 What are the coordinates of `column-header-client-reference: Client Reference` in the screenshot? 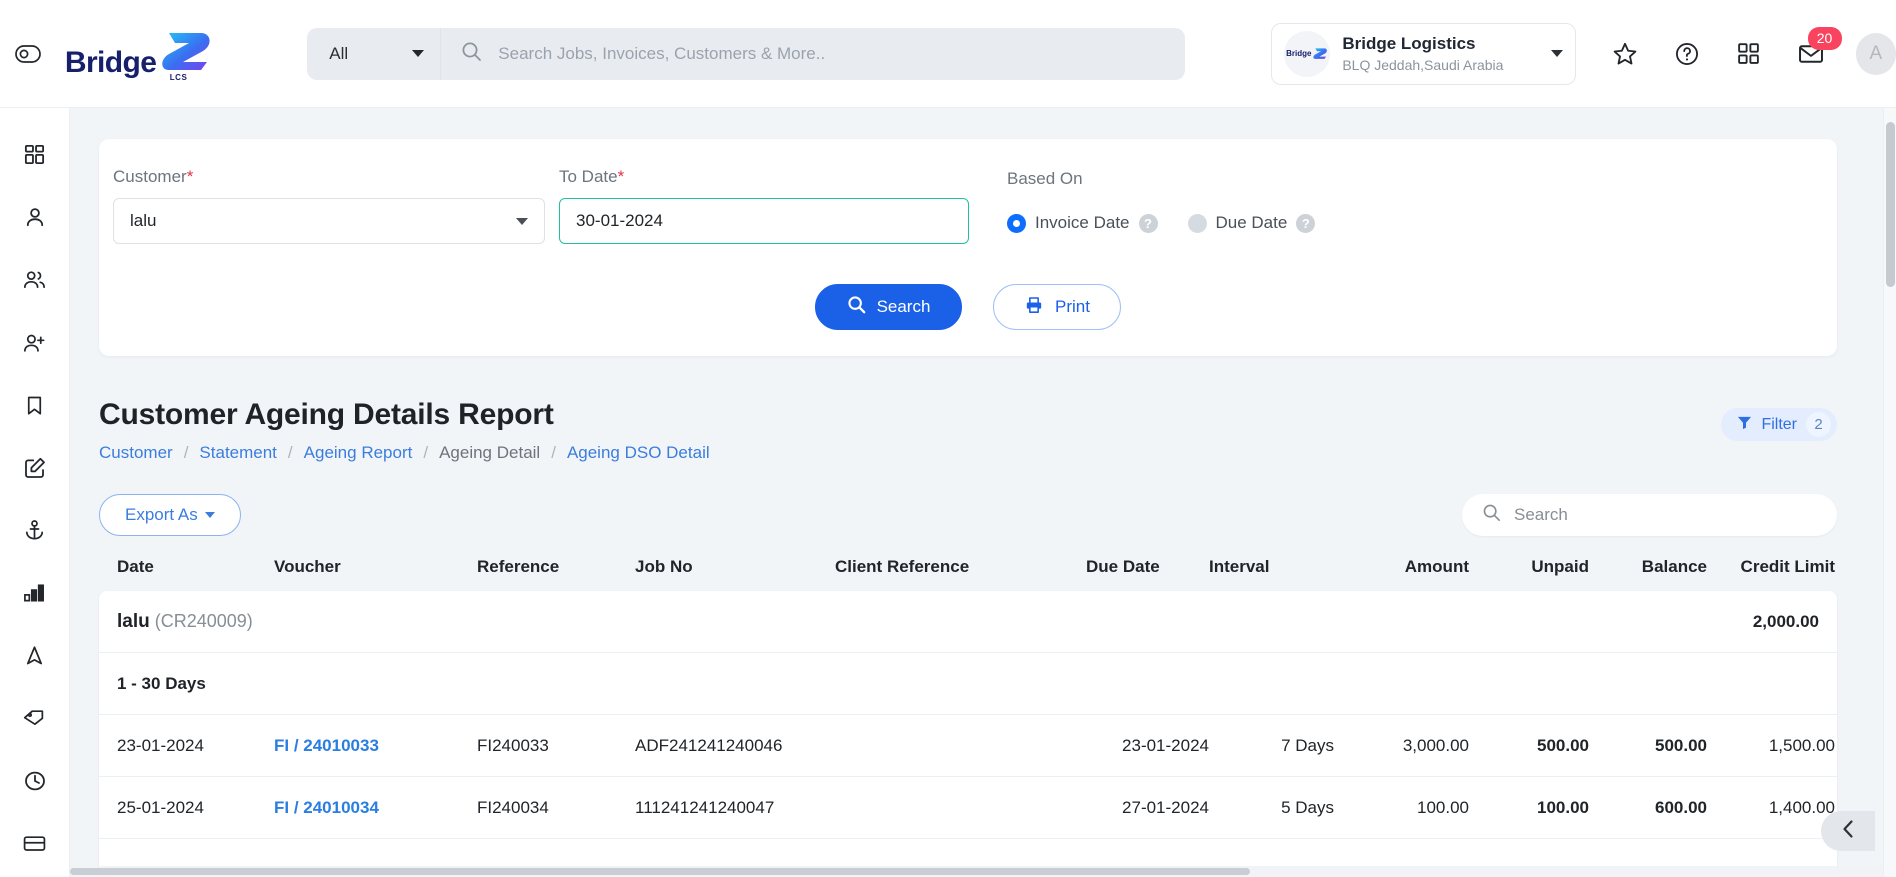 It's located at (960, 567).